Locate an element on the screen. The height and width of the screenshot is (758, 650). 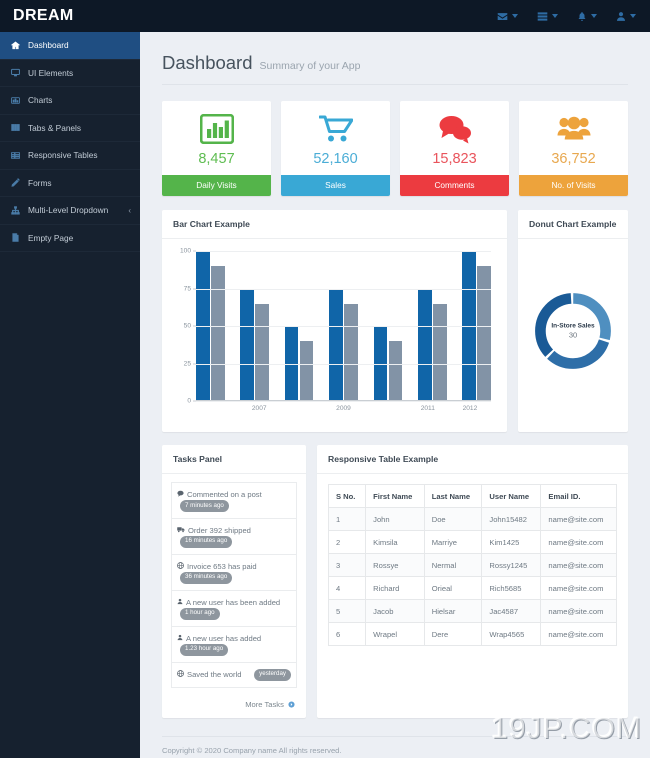
pencil-square-icon is located at coordinates (17, 183).